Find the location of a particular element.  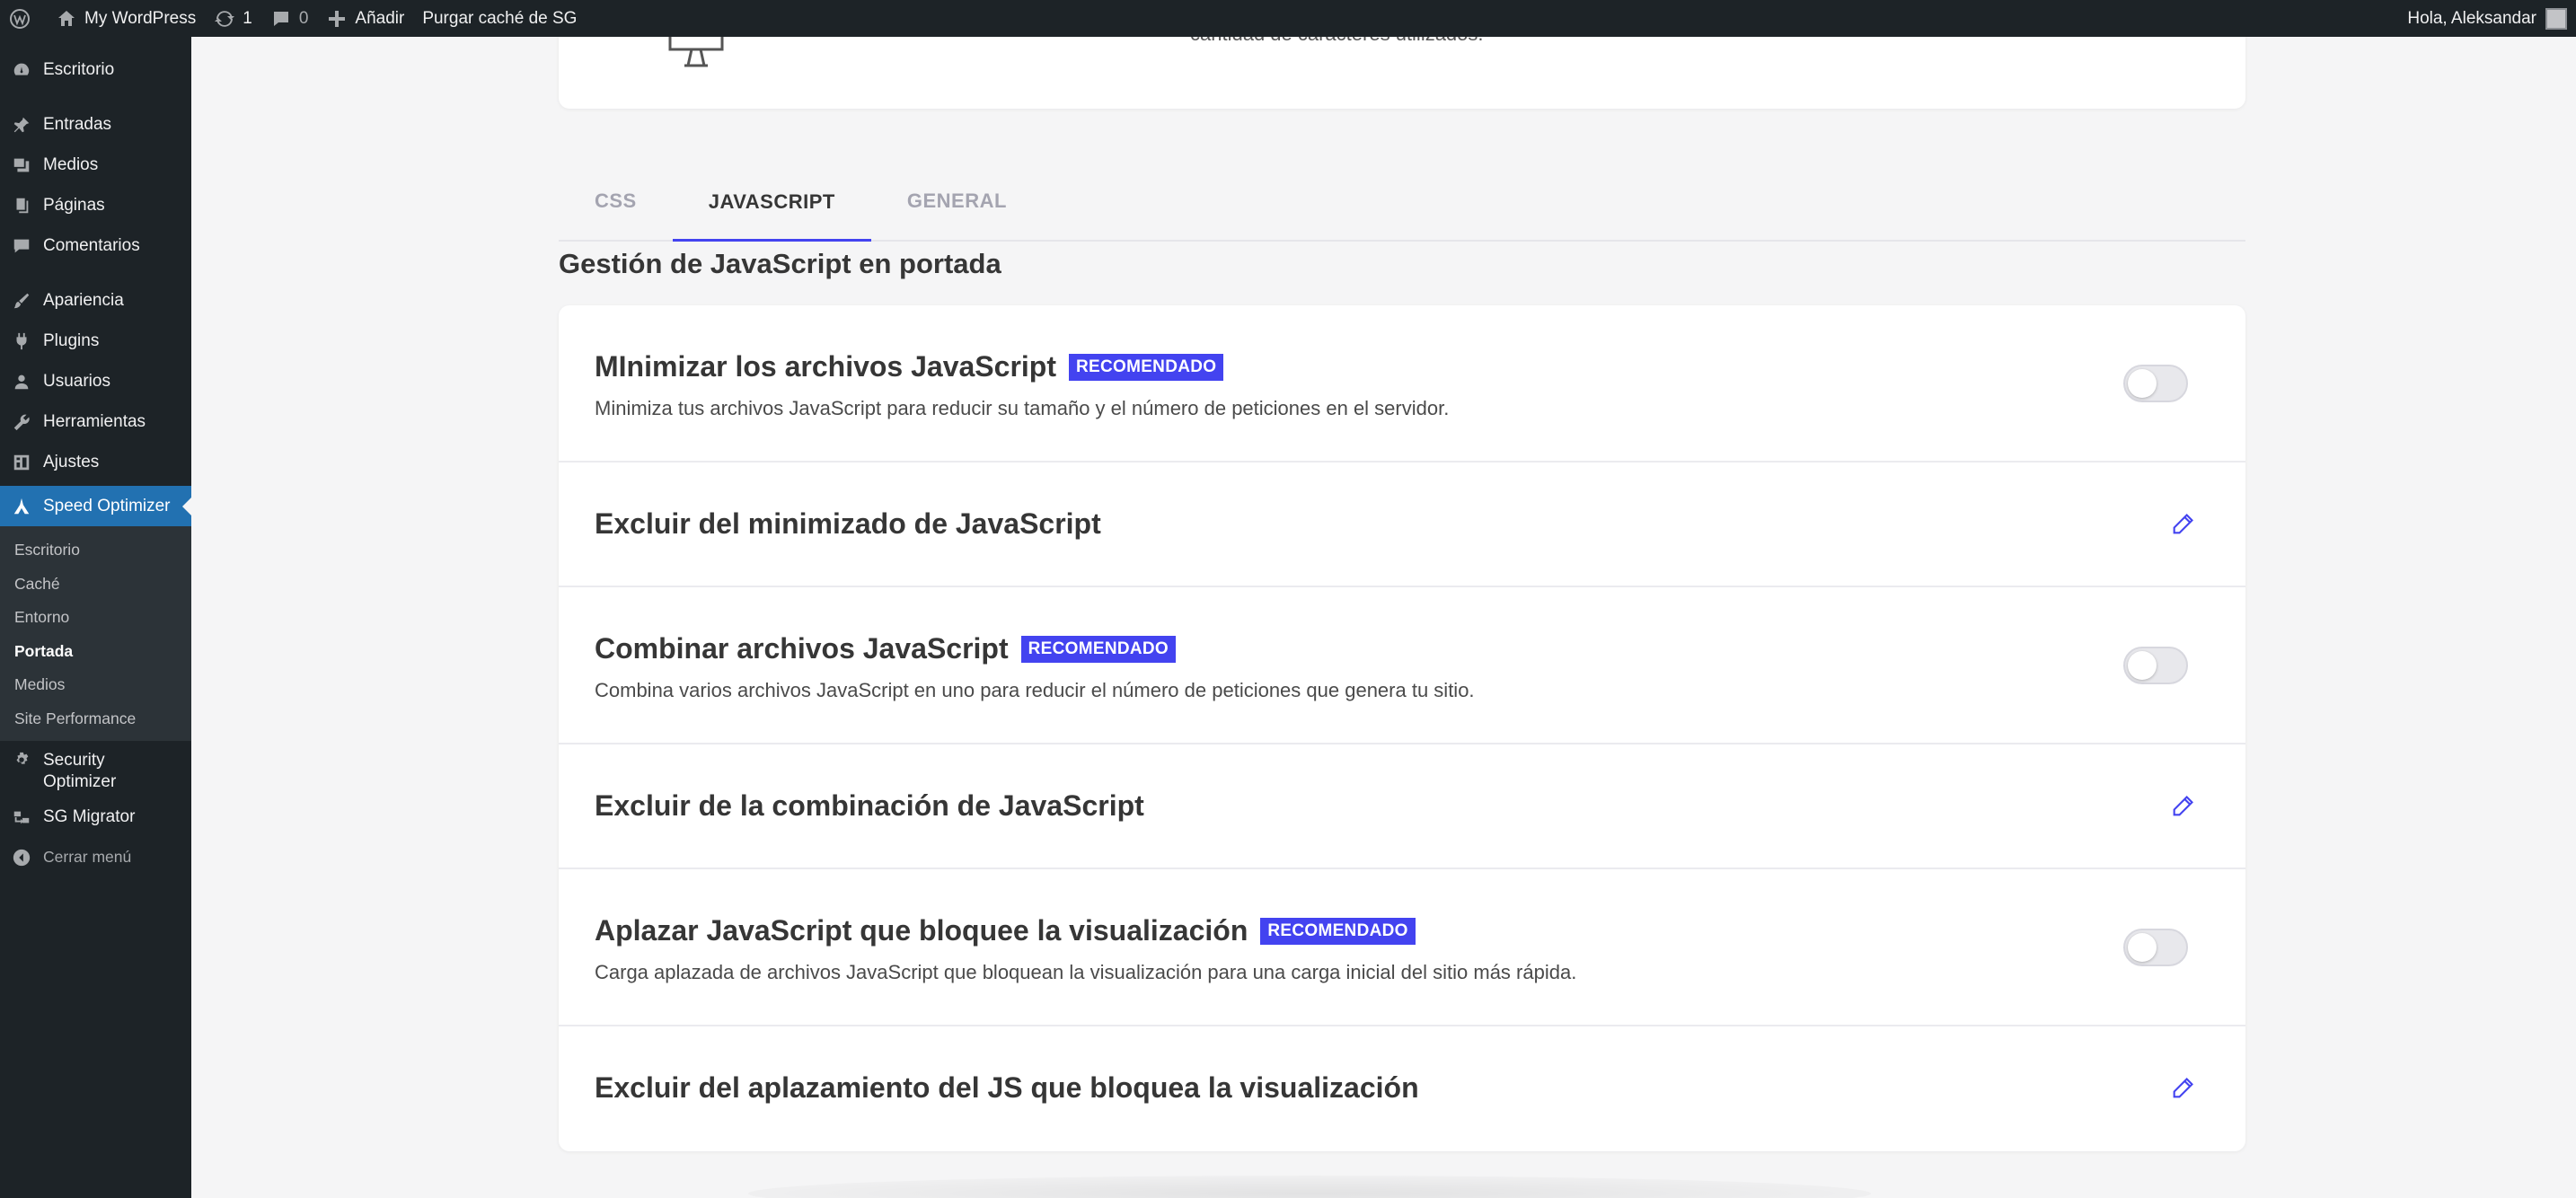

purge-cache-link: Purgar caché de SG is located at coordinates (499, 18).